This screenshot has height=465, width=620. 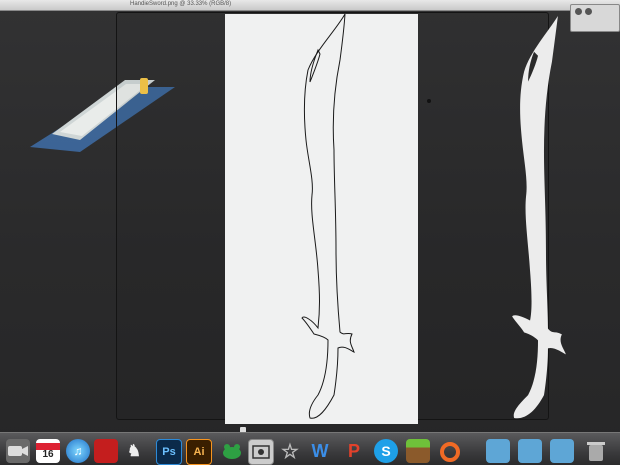 I want to click on word-icon: W, so click(x=320, y=451).